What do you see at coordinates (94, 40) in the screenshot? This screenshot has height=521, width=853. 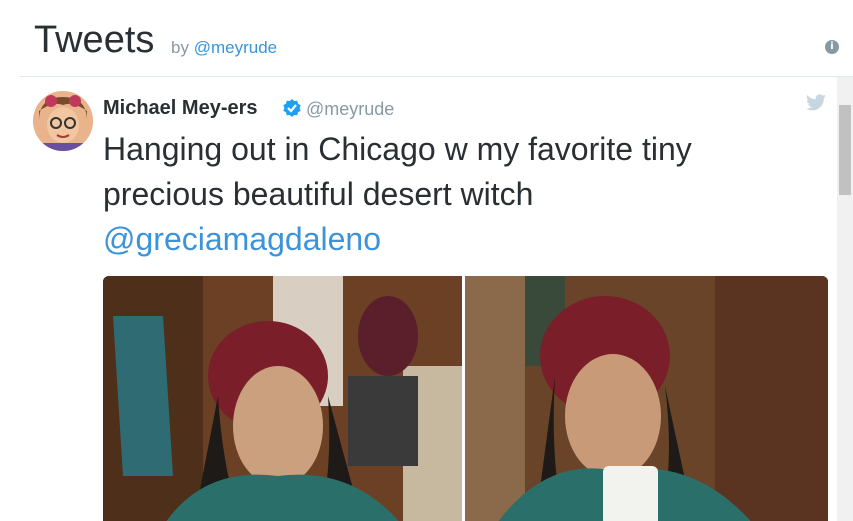 I see `timeline-title: Tweets` at bounding box center [94, 40].